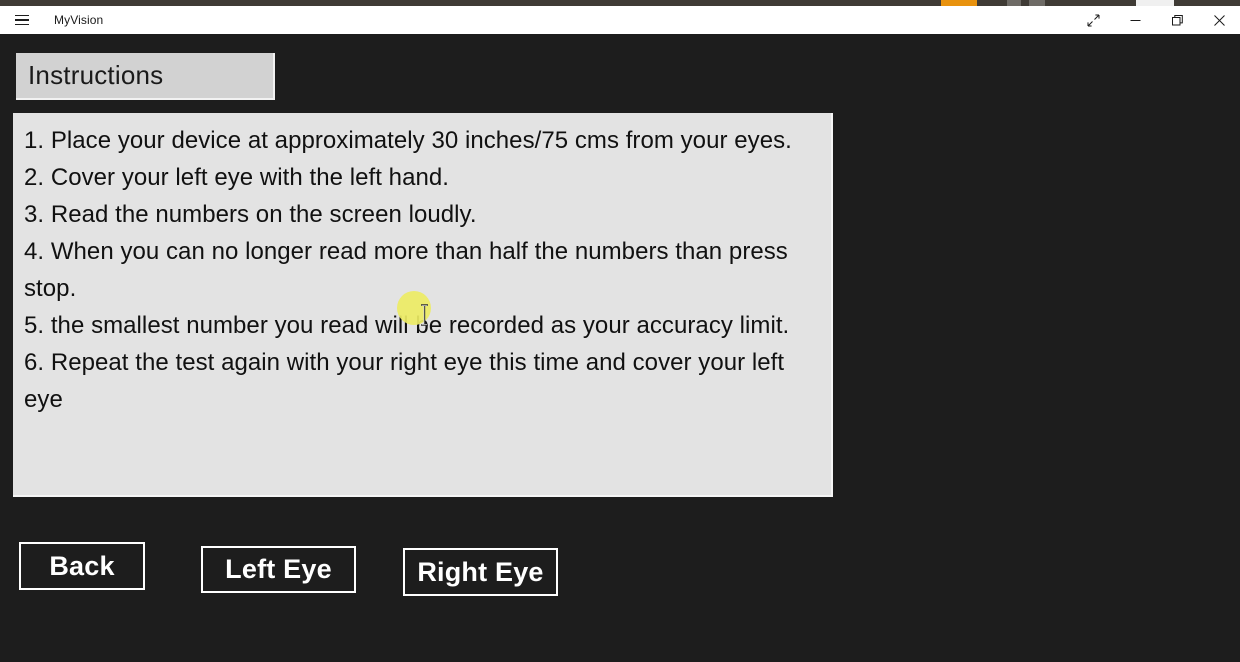 This screenshot has width=1240, height=662. What do you see at coordinates (620, 20) in the screenshot?
I see `title-bar: MyVision` at bounding box center [620, 20].